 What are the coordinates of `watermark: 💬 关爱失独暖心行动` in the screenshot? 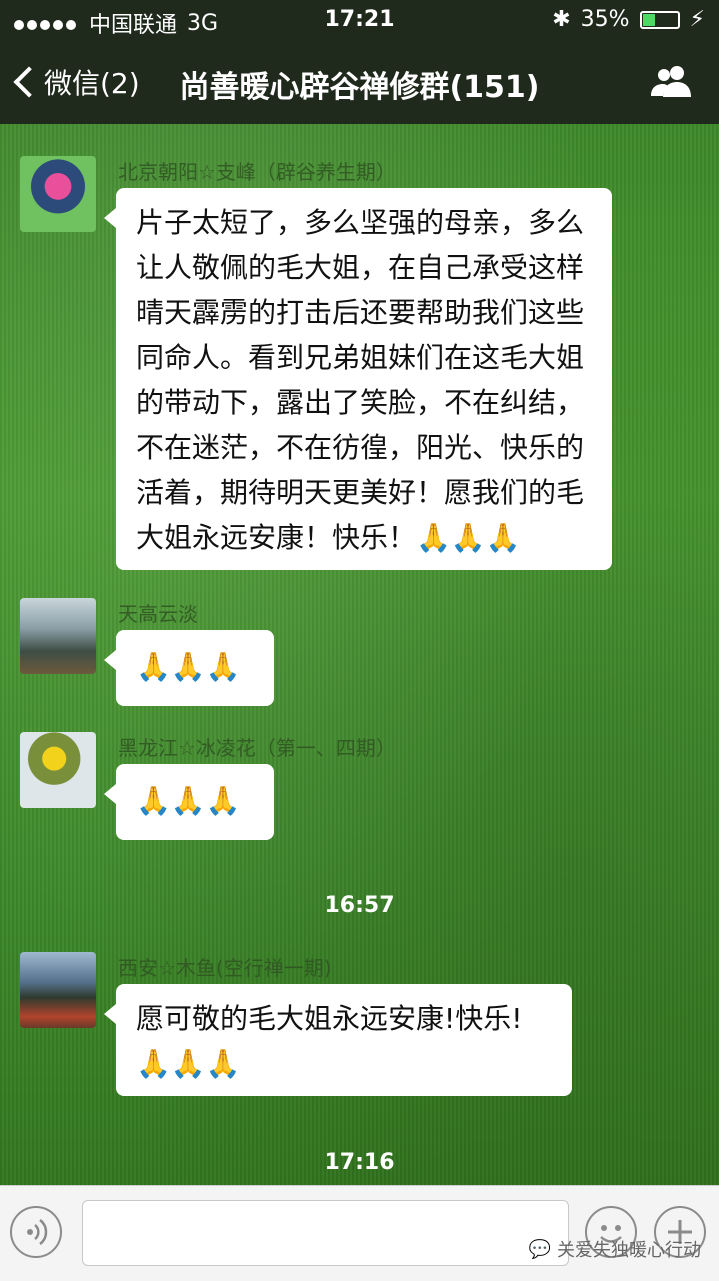 It's located at (615, 1249).